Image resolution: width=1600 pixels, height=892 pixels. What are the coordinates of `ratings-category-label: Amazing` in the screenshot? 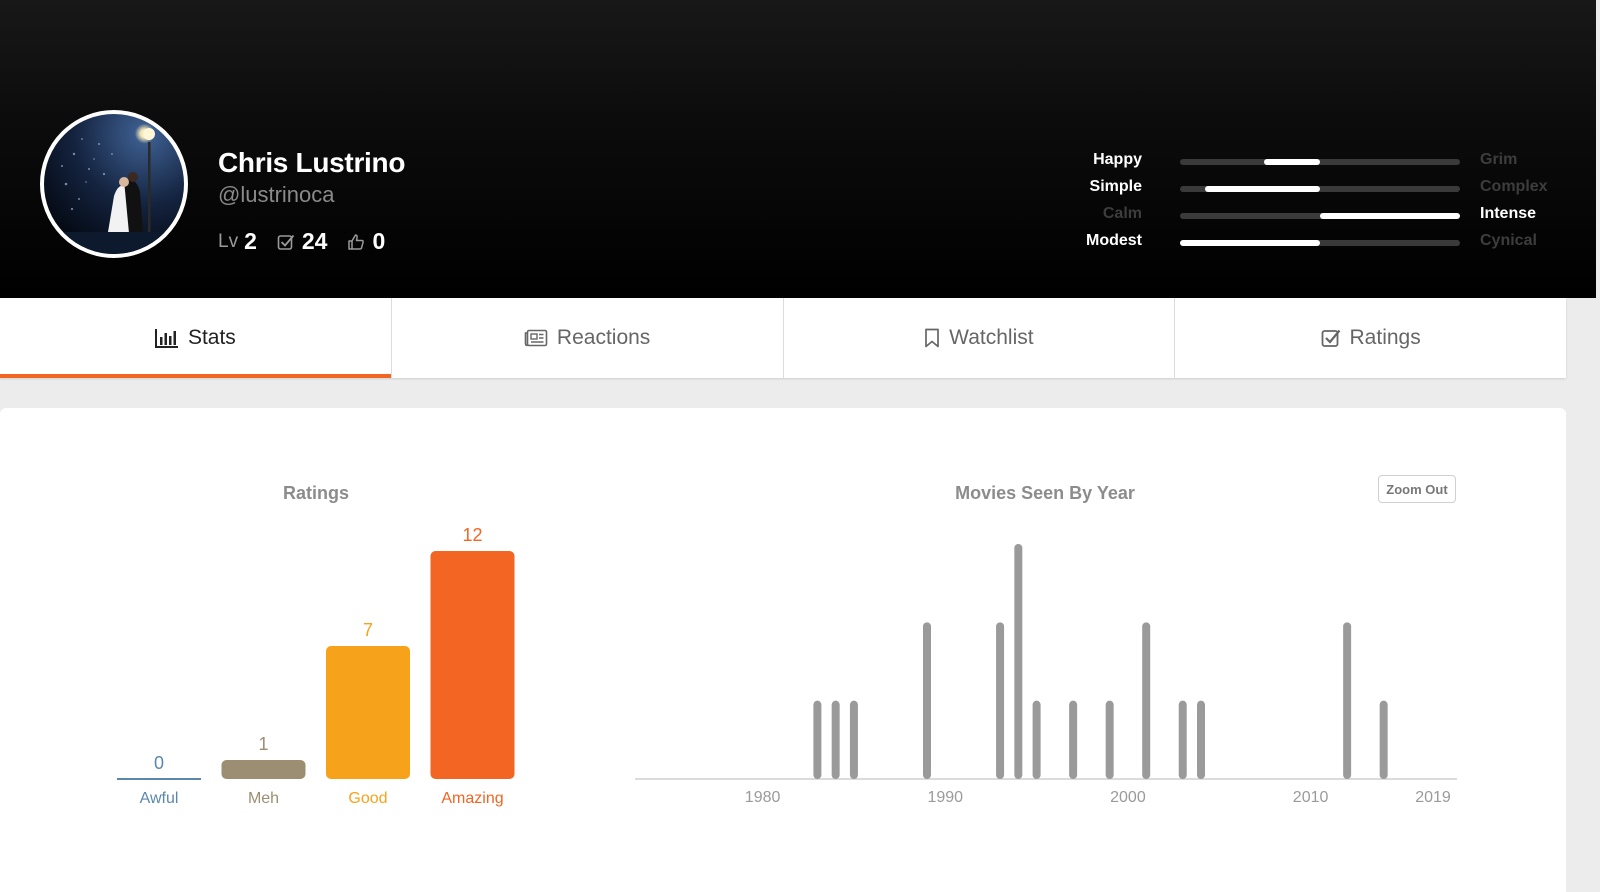 It's located at (472, 798).